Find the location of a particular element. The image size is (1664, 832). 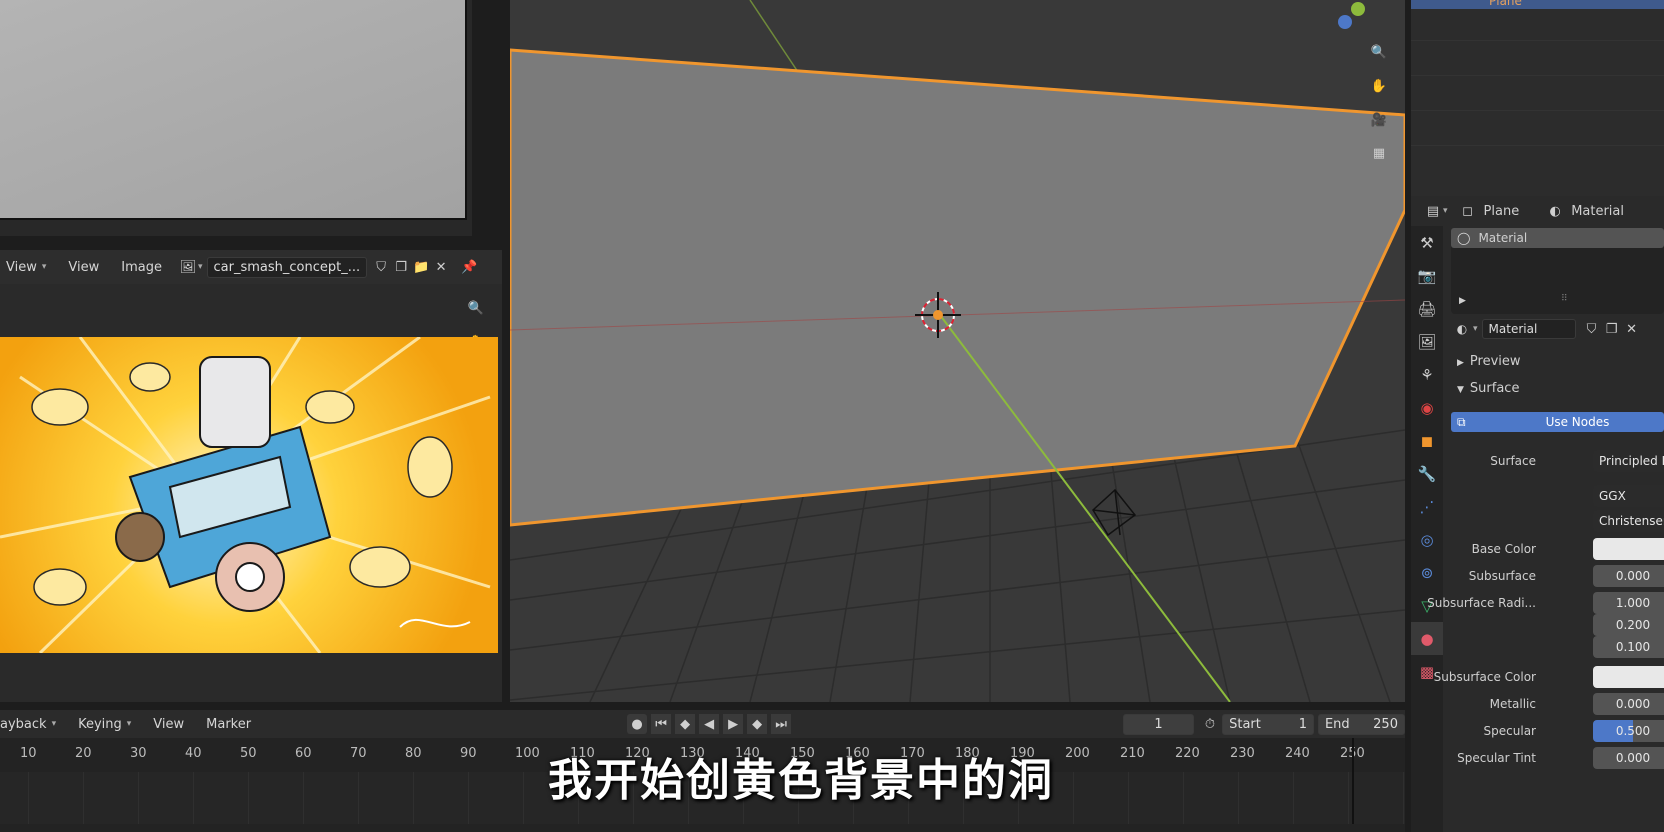

breadcrumb-object: Plane is located at coordinates (1502, 211).